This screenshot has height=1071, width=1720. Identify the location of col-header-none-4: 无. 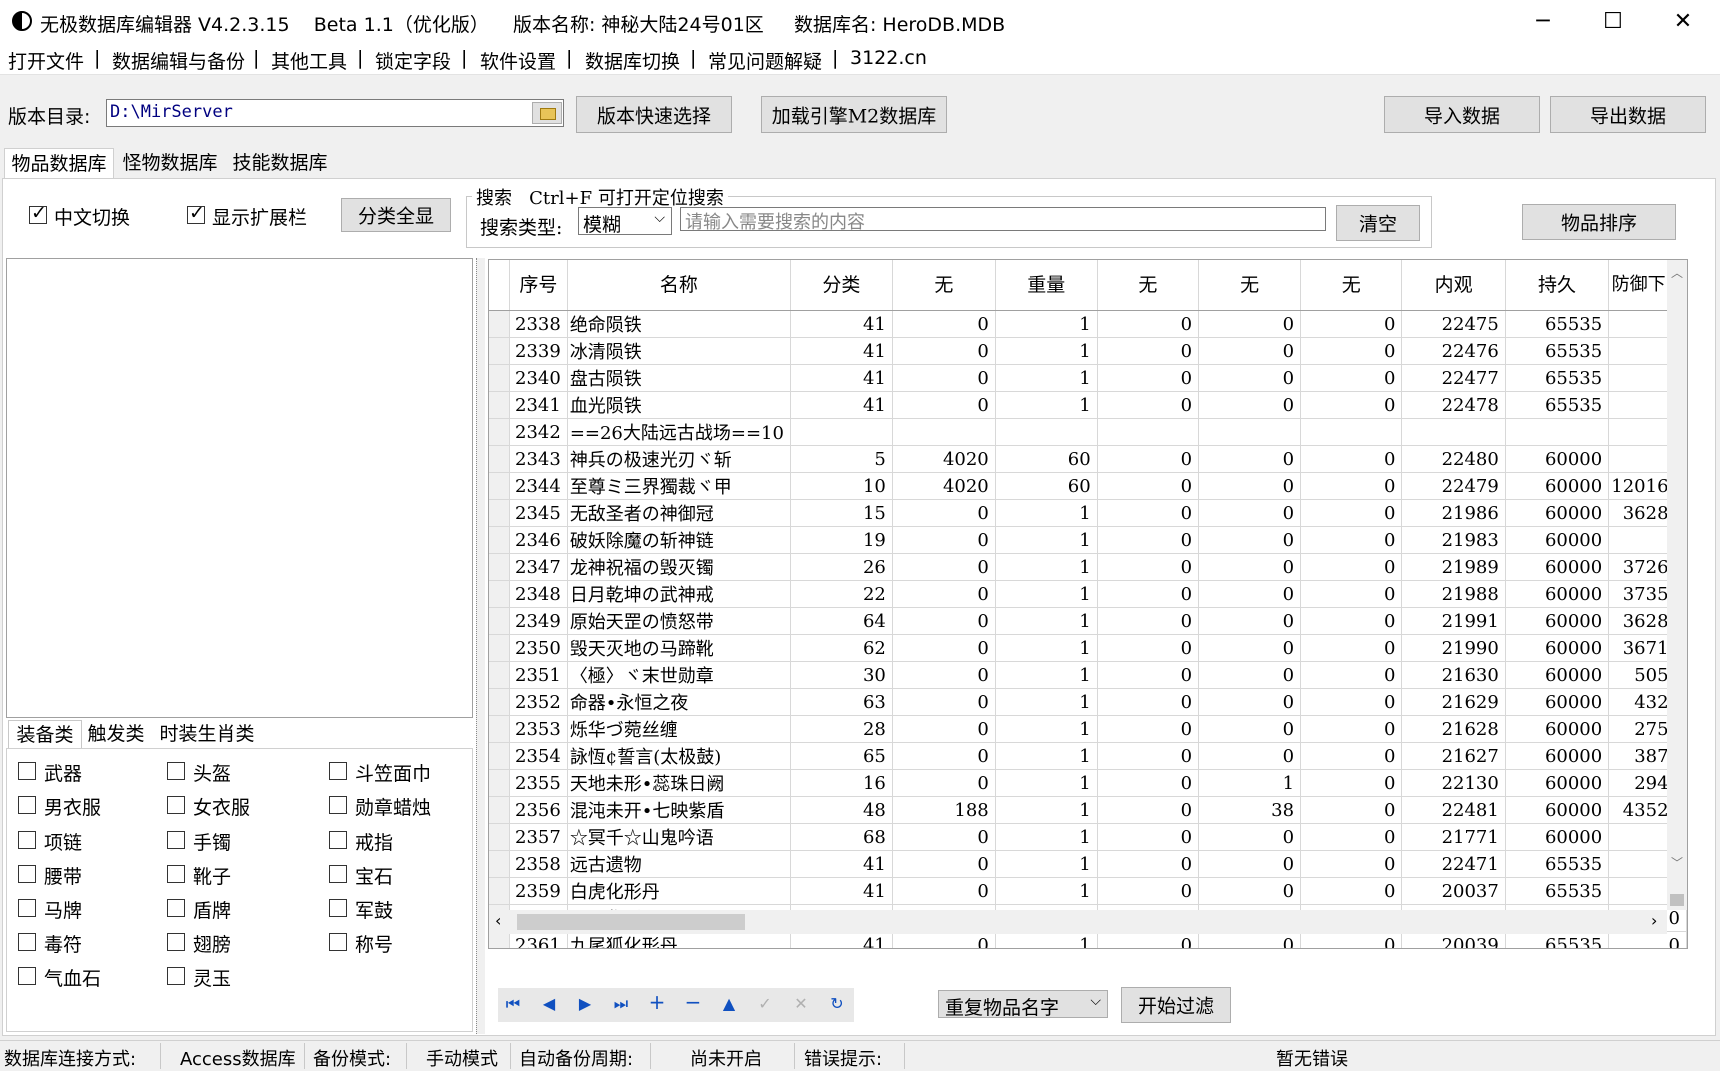
(1351, 285).